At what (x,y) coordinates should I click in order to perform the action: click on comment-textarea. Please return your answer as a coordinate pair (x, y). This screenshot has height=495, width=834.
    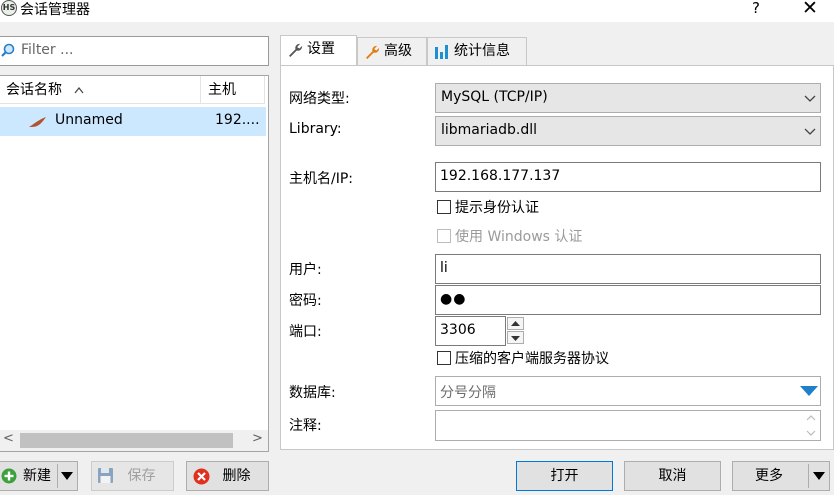
    Looking at the image, I should click on (628, 425).